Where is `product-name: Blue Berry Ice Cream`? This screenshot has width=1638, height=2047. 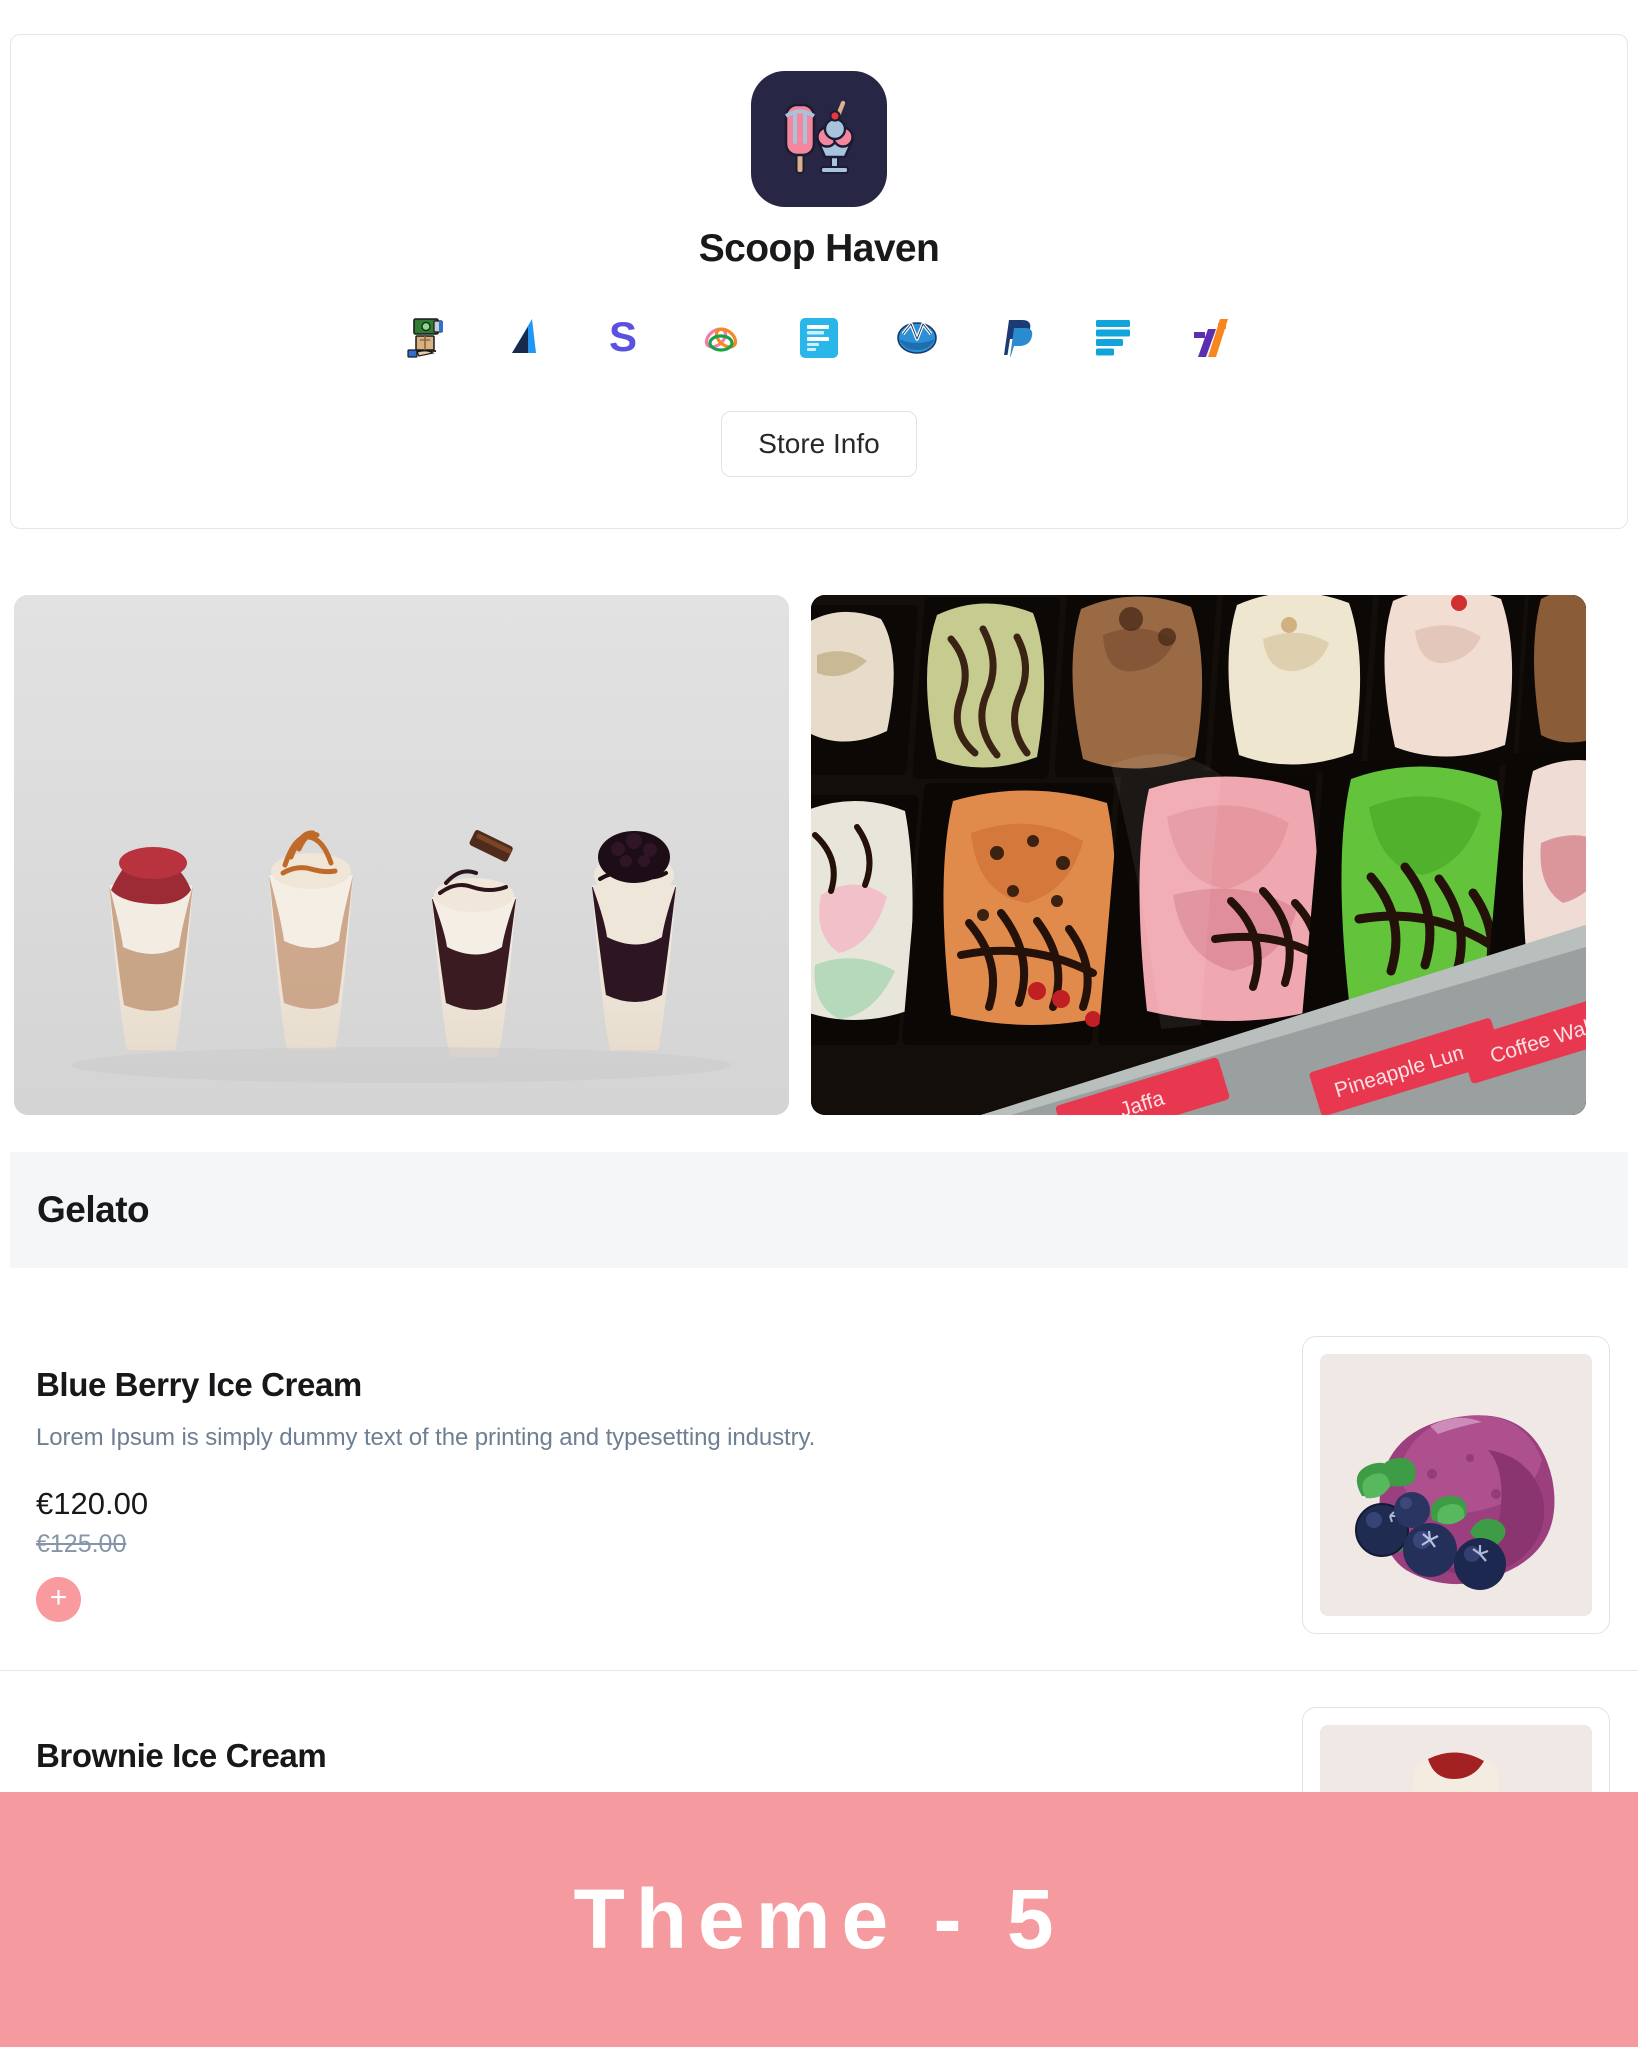 product-name: Blue Berry Ice Cream is located at coordinates (199, 1384).